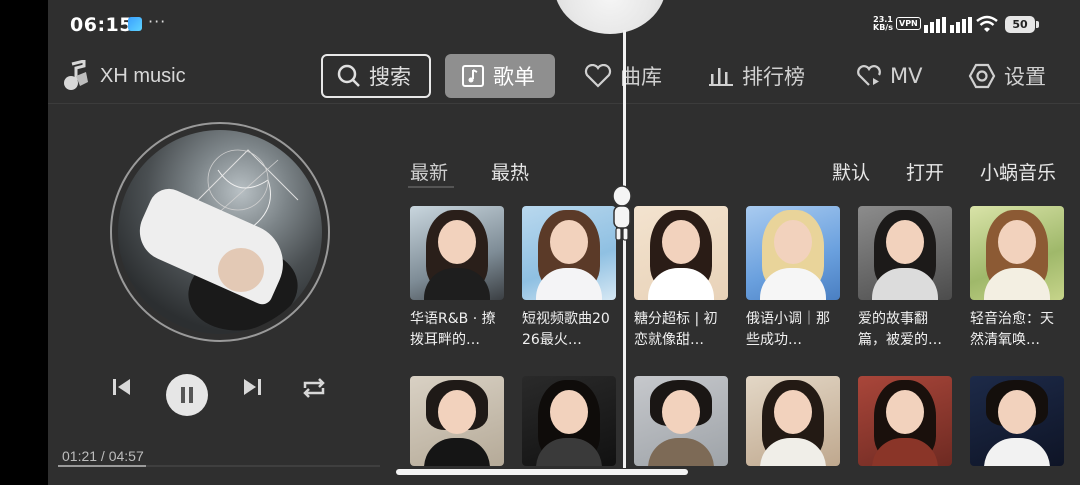 The height and width of the screenshot is (485, 1080). What do you see at coordinates (348, 75) in the screenshot?
I see `search-icon` at bounding box center [348, 75].